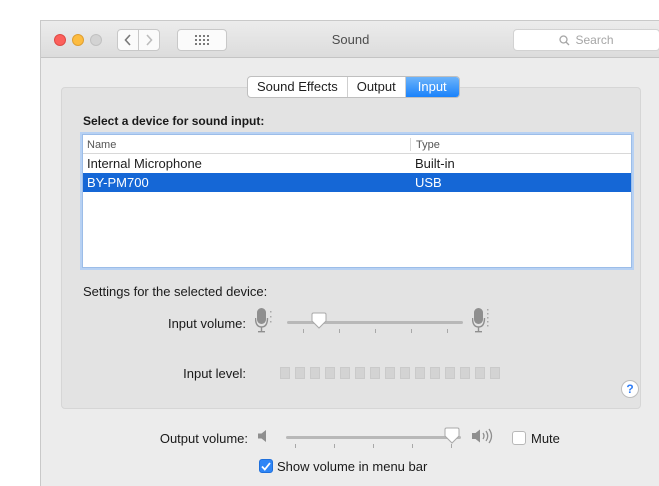 The image size is (659, 486). What do you see at coordinates (519, 438) in the screenshot?
I see `mute-checkbox` at bounding box center [519, 438].